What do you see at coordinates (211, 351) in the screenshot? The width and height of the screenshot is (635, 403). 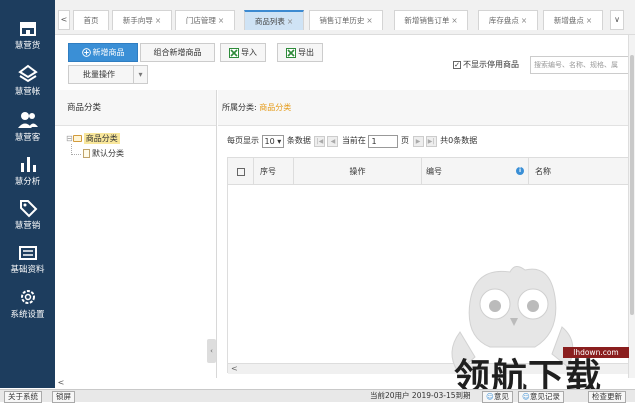 I see `panel-collapse-handle: ‹` at bounding box center [211, 351].